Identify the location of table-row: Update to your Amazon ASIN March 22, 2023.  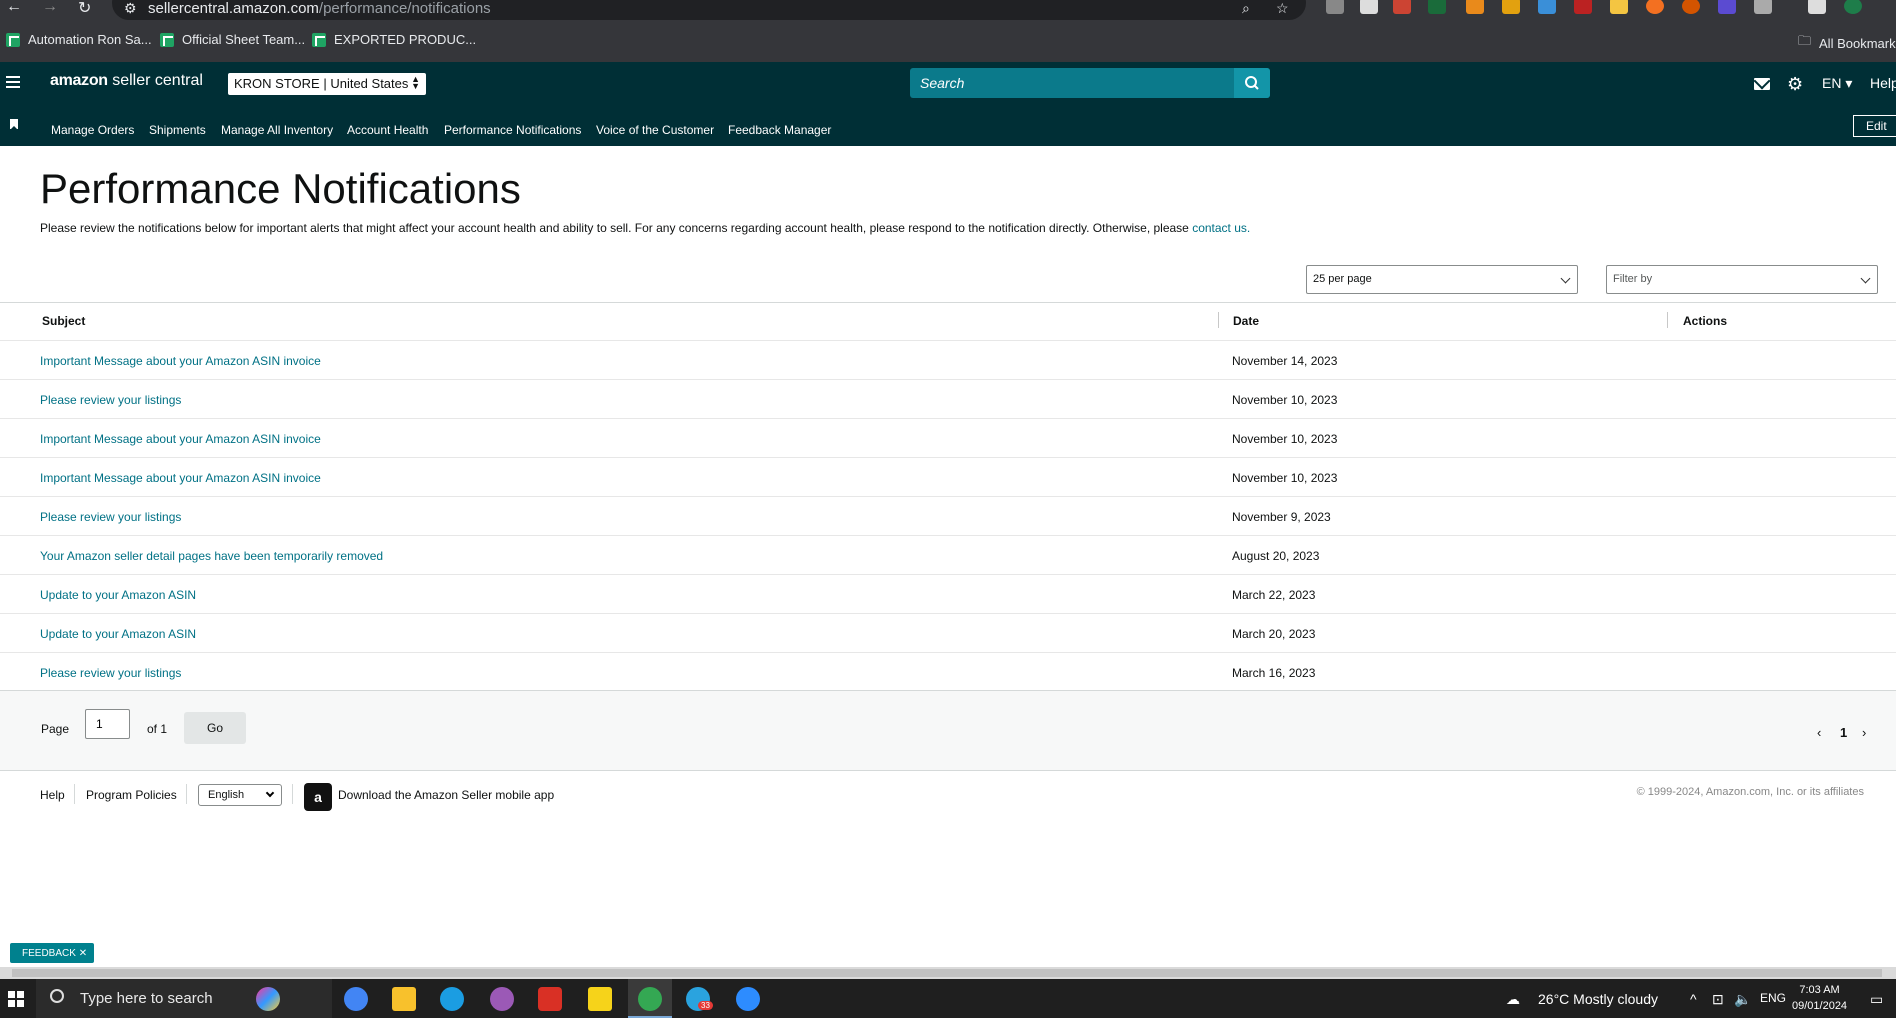
(948, 593).